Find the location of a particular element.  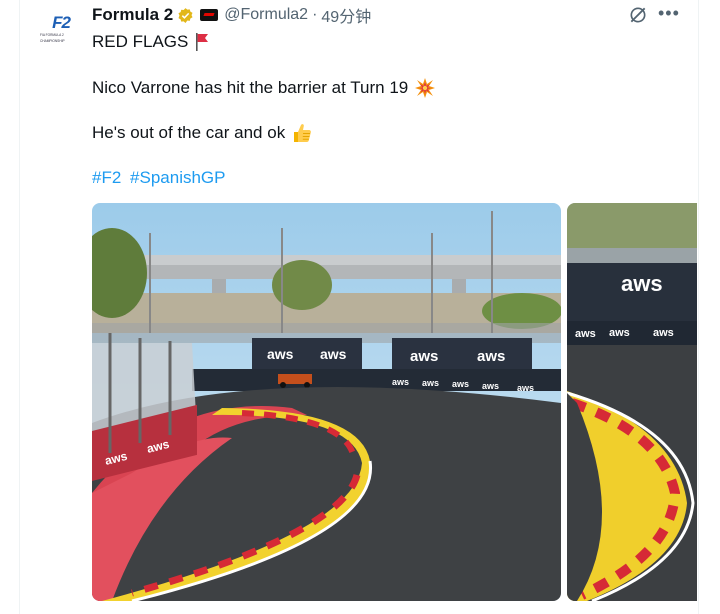

tweet-time: 49分钟 is located at coordinates (346, 15).